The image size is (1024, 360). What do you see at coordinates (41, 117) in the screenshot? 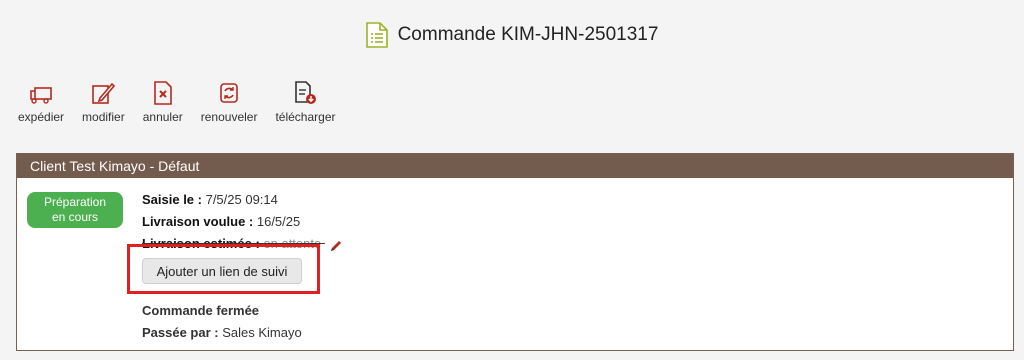
I see `ship-label: expédier` at bounding box center [41, 117].